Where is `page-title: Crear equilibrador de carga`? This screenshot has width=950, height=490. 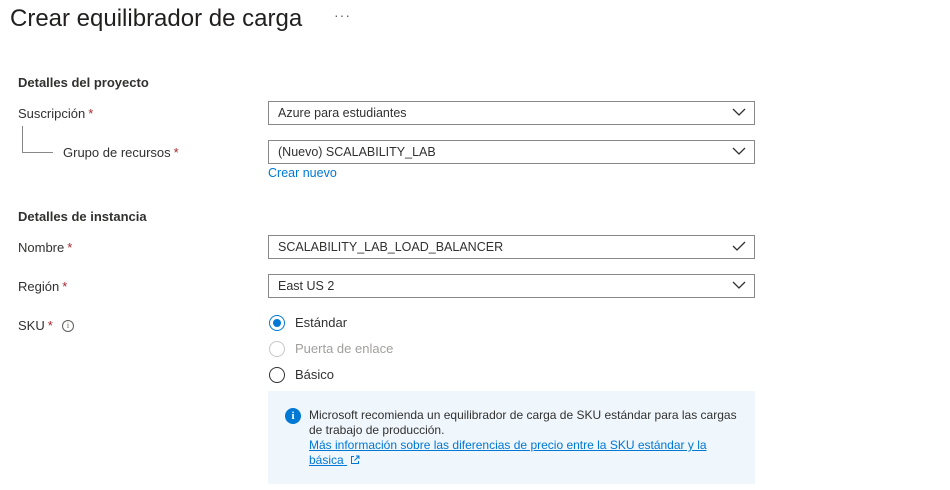 page-title: Crear equilibrador de carga is located at coordinates (156, 18).